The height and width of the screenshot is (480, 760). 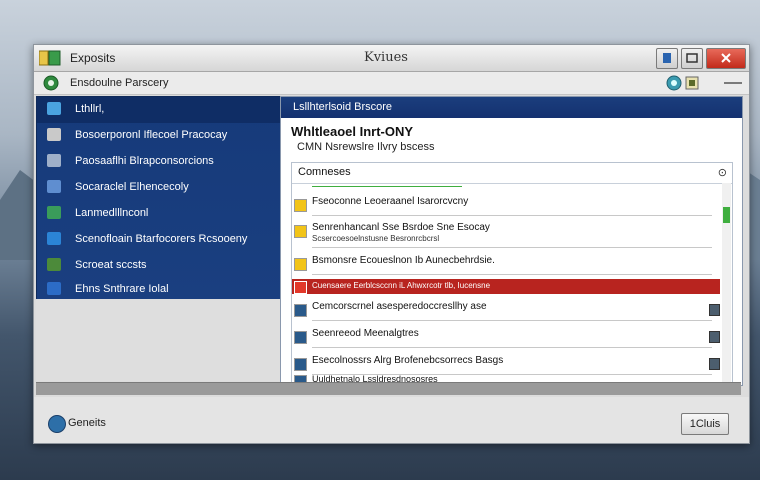 What do you see at coordinates (390, 201) in the screenshot?
I see `list-item-label: Fseoconne Leoeraanel Isarorcvcny` at bounding box center [390, 201].